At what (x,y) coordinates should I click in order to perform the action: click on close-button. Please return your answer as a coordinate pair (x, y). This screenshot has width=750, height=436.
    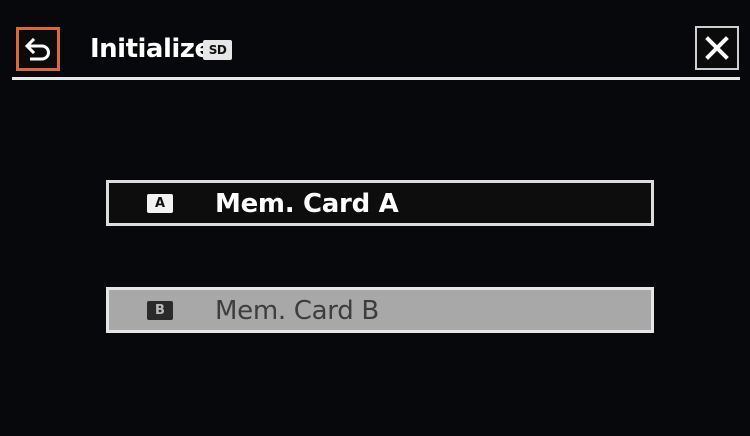
    Looking at the image, I should click on (717, 48).